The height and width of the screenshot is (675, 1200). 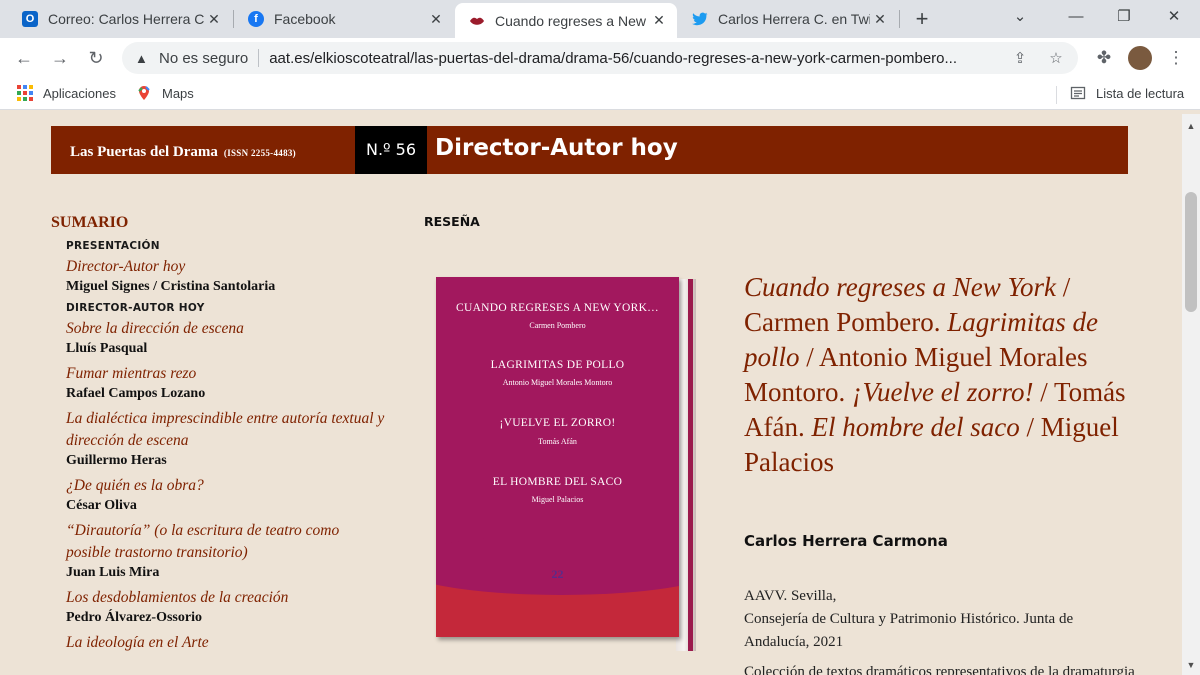 I want to click on section-label: RESEÑA, so click(x=452, y=221).